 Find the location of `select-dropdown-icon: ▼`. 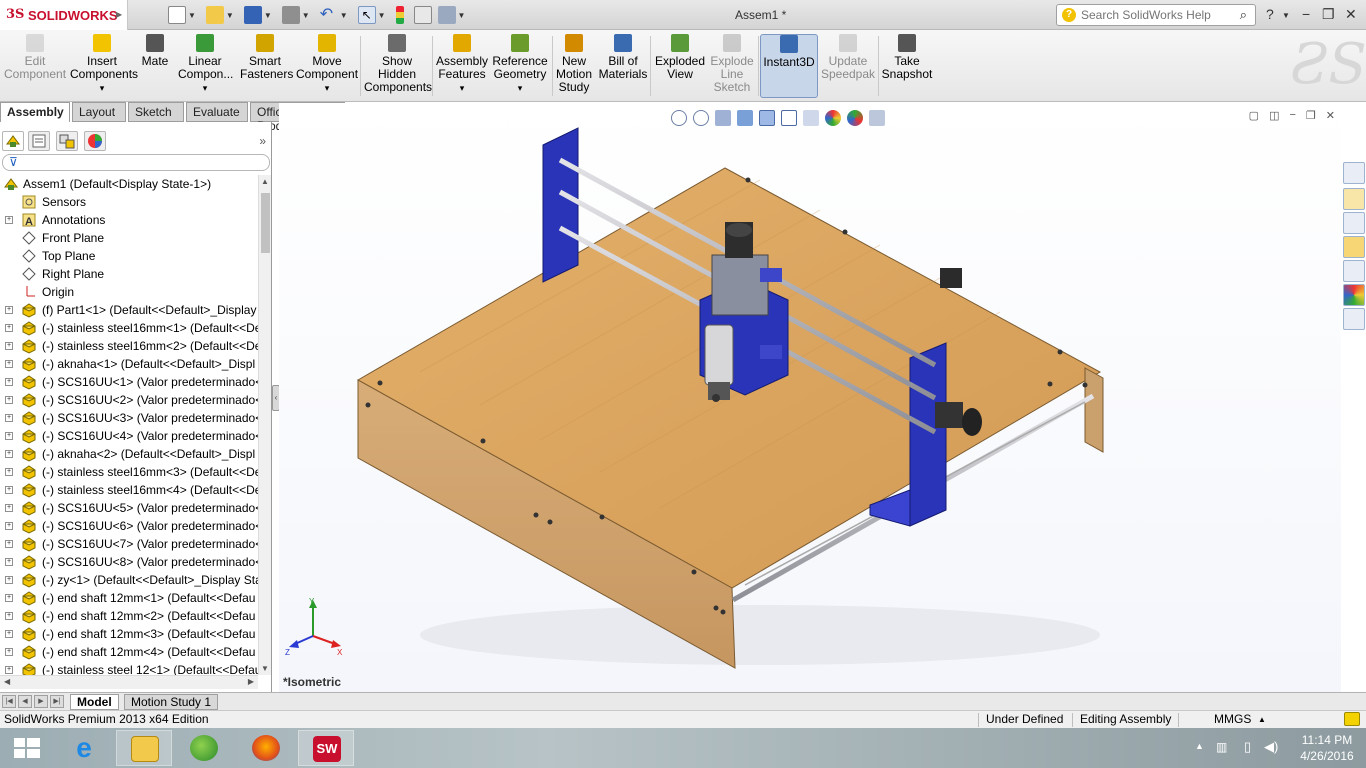

select-dropdown-icon: ▼ is located at coordinates (382, 15).